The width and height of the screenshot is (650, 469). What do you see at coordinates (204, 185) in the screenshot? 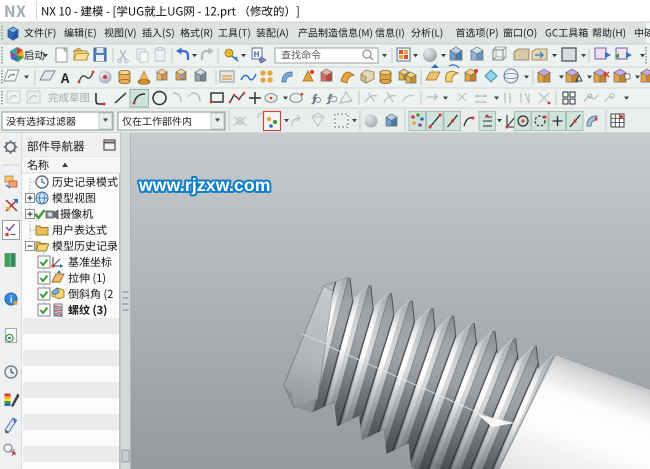
I see `svg-text: www.rjzxw.com` at bounding box center [204, 185].